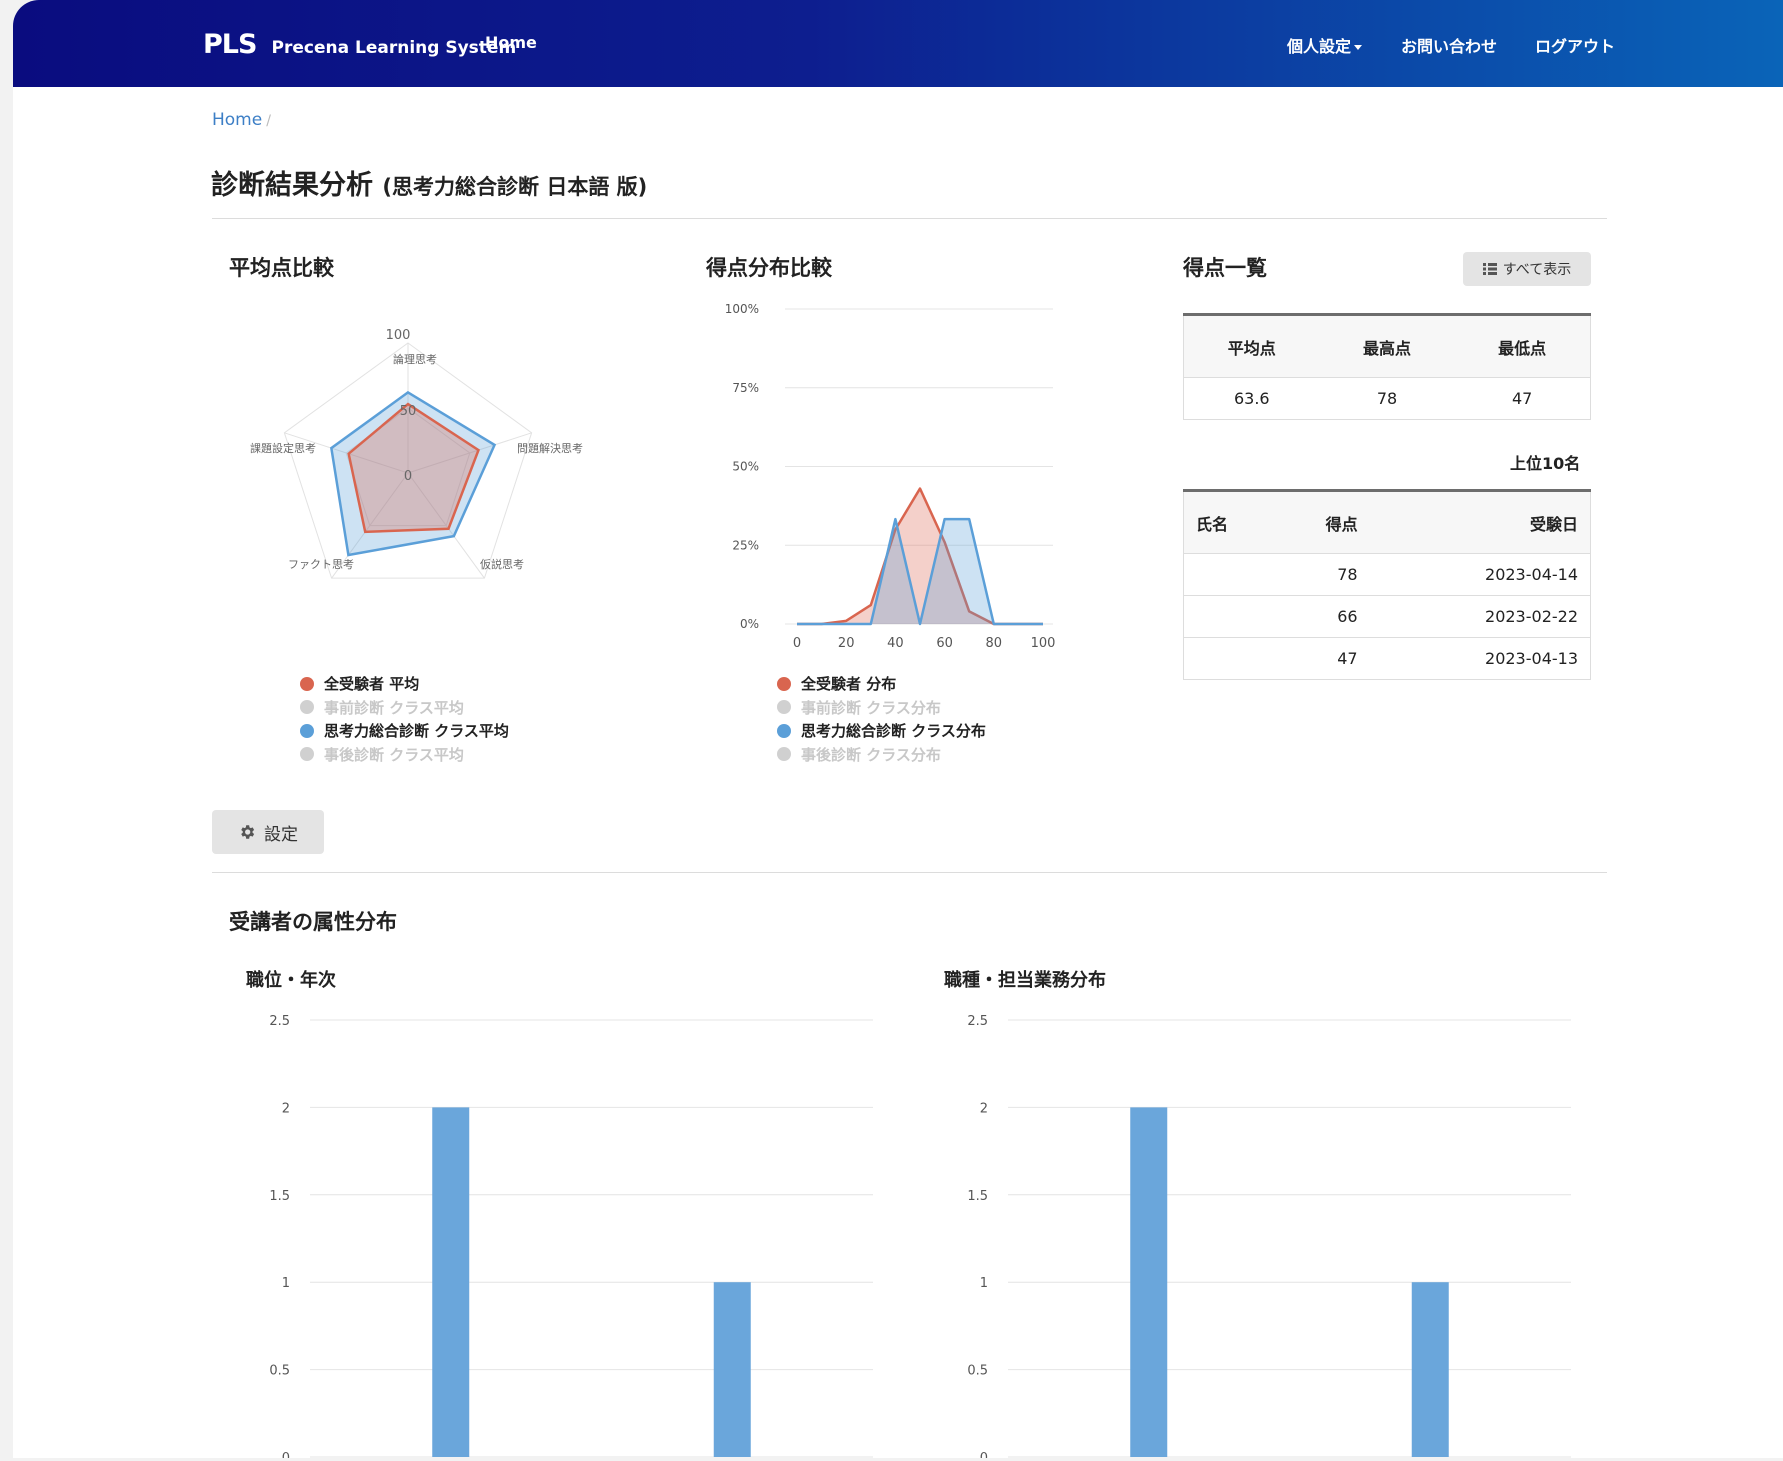 Image resolution: width=1783 pixels, height=1461 pixels. What do you see at coordinates (515, 187) in the screenshot?
I see `page-title-sub: (思考力総合診断 日本語 版)` at bounding box center [515, 187].